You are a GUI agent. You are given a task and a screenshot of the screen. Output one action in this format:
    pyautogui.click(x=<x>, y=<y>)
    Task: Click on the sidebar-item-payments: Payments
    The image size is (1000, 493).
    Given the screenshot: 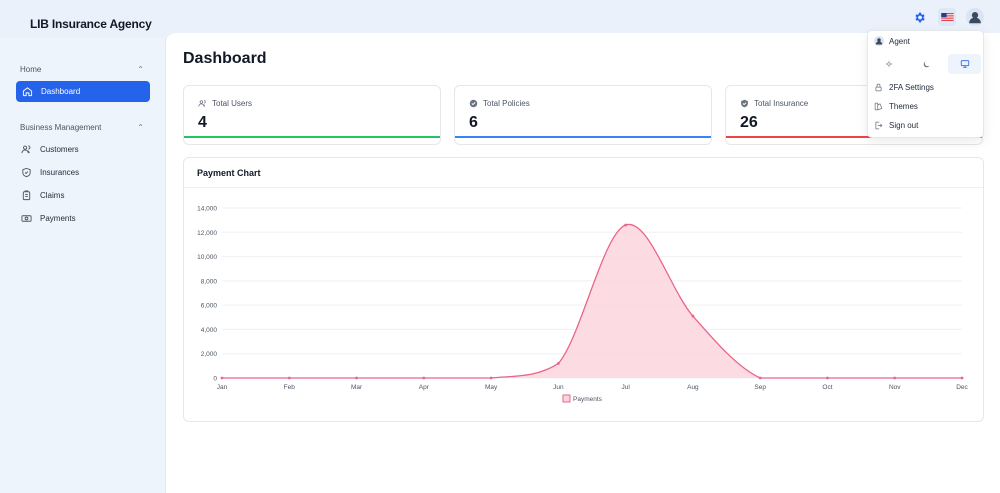 What is the action you would take?
    pyautogui.click(x=48, y=218)
    